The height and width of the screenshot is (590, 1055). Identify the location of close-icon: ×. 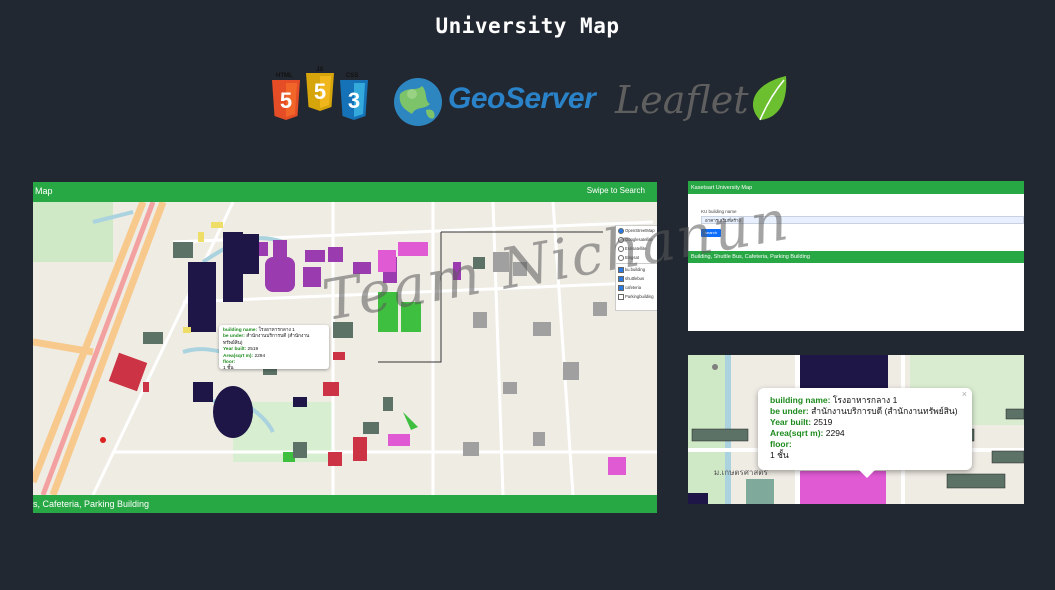
(964, 394).